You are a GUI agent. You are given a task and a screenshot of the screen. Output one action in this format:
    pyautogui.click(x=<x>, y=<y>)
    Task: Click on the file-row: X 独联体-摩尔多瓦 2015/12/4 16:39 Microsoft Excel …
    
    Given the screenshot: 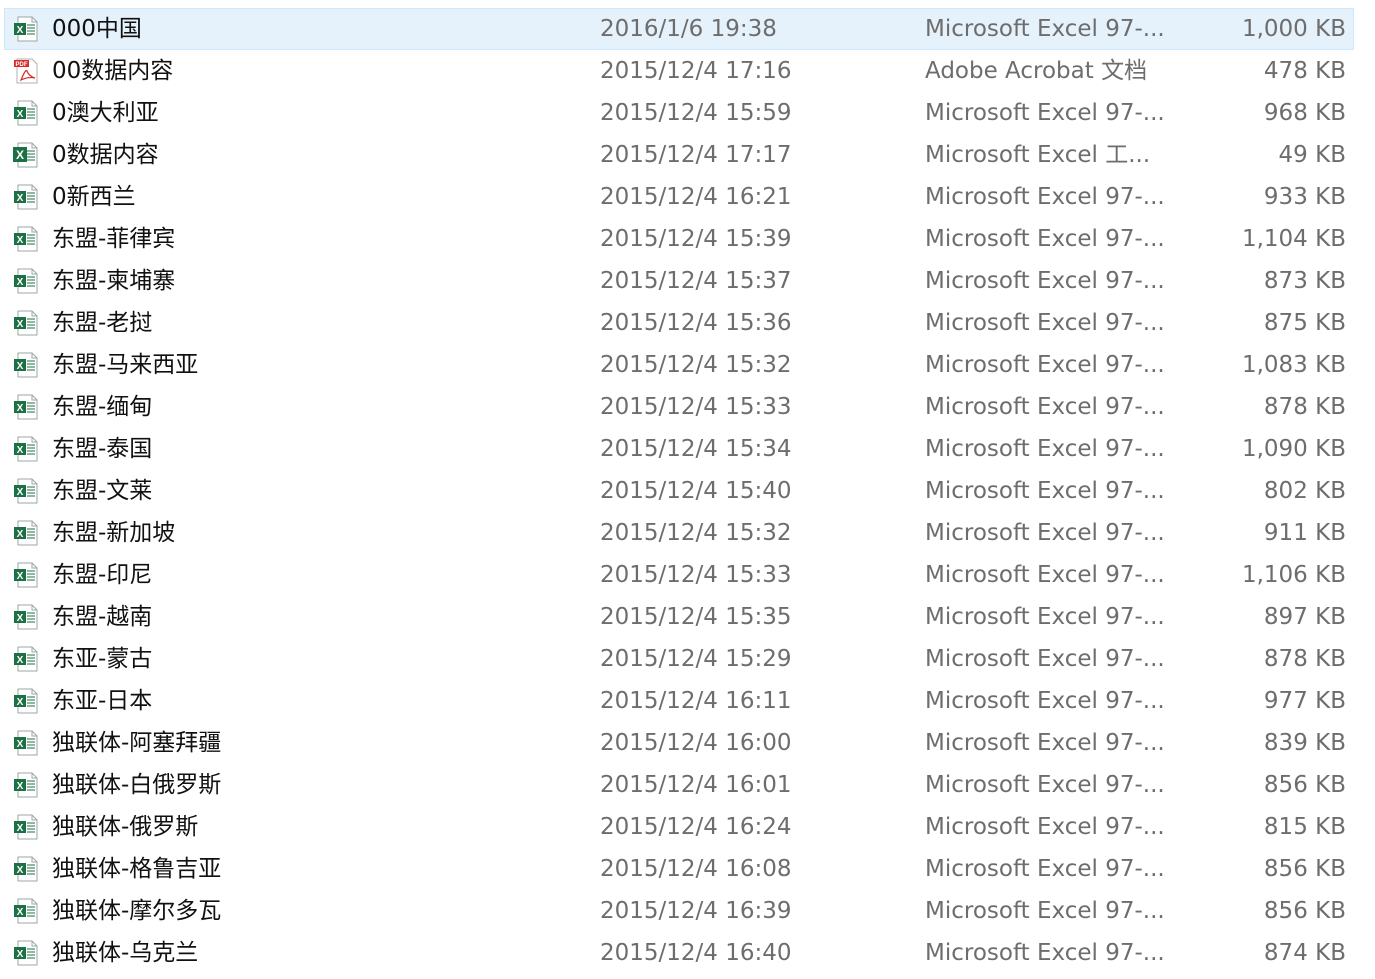 What is the action you would take?
    pyautogui.click(x=687, y=911)
    